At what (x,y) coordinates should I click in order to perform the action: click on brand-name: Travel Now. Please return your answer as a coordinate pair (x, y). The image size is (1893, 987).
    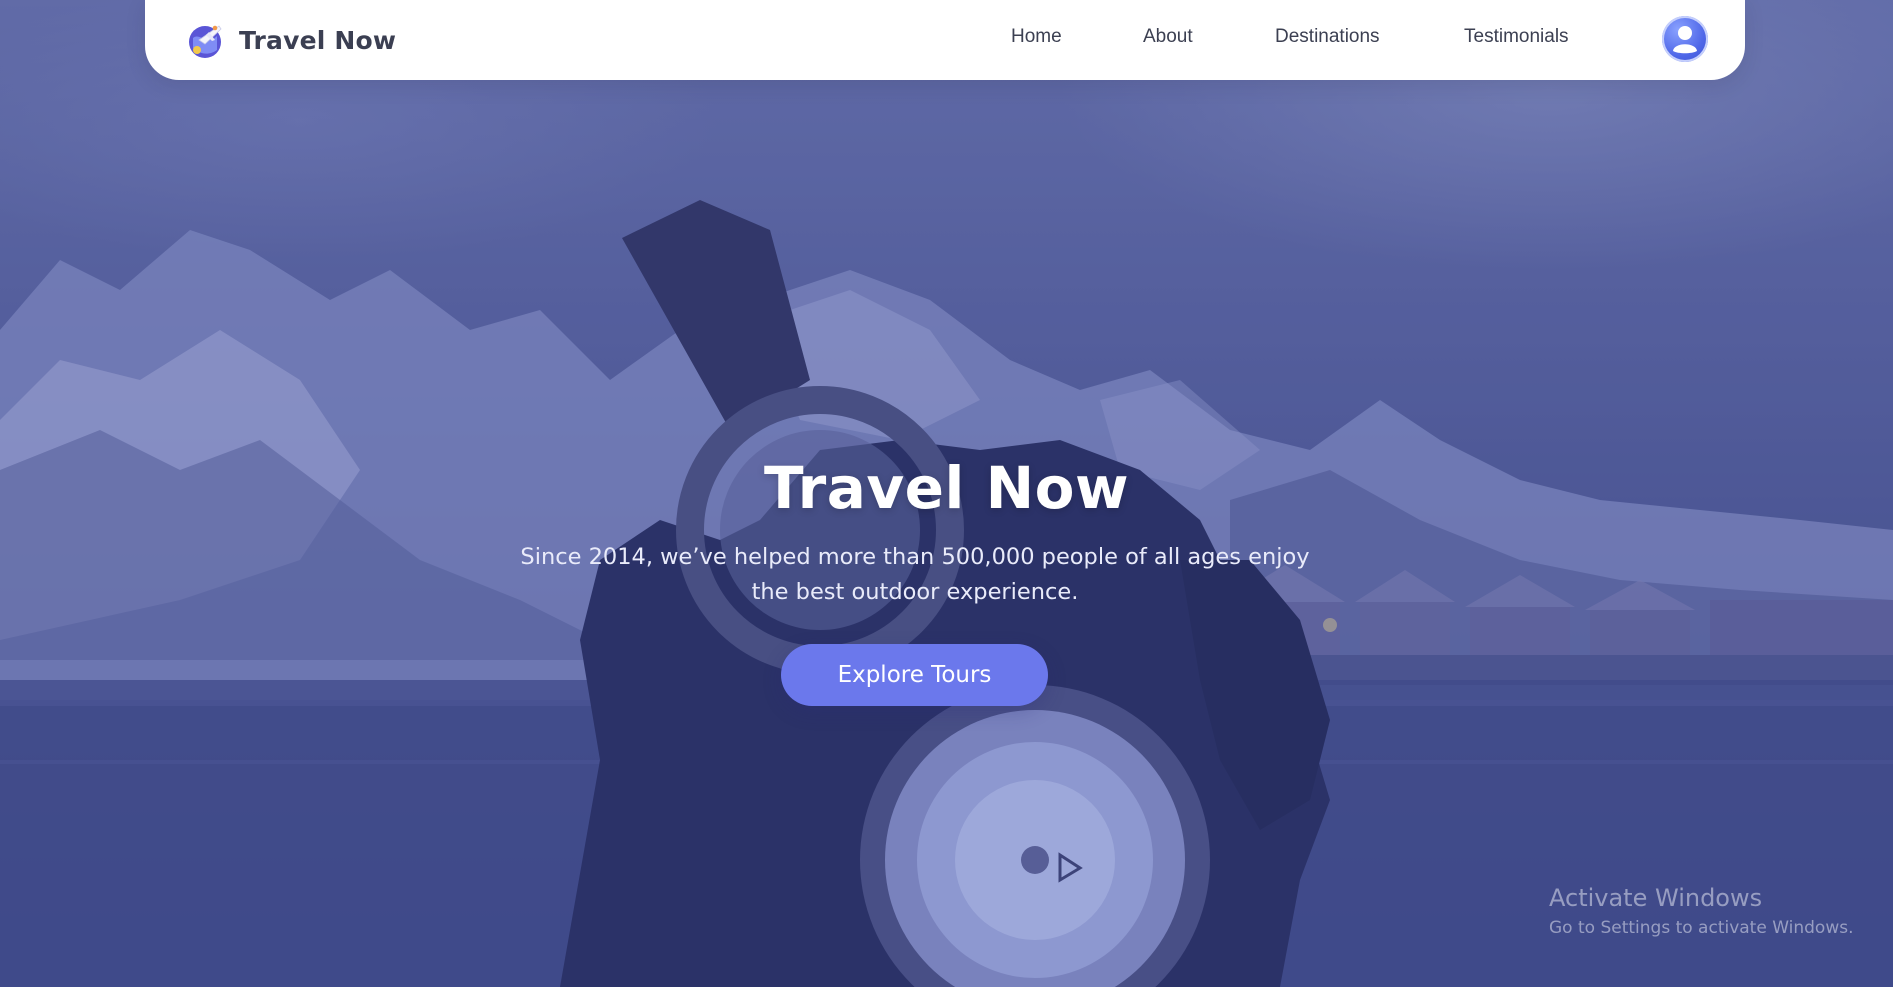
    Looking at the image, I should click on (318, 40).